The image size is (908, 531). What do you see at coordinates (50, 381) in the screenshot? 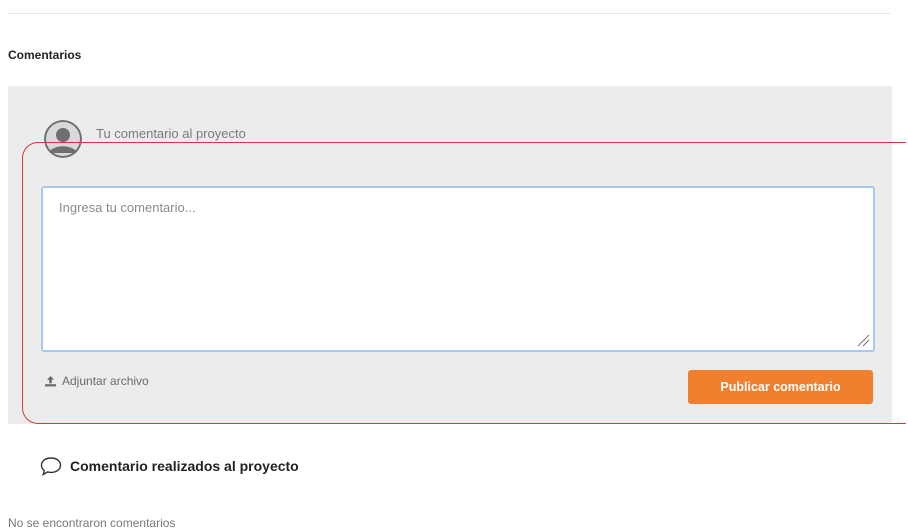
I see `upload-icon` at bounding box center [50, 381].